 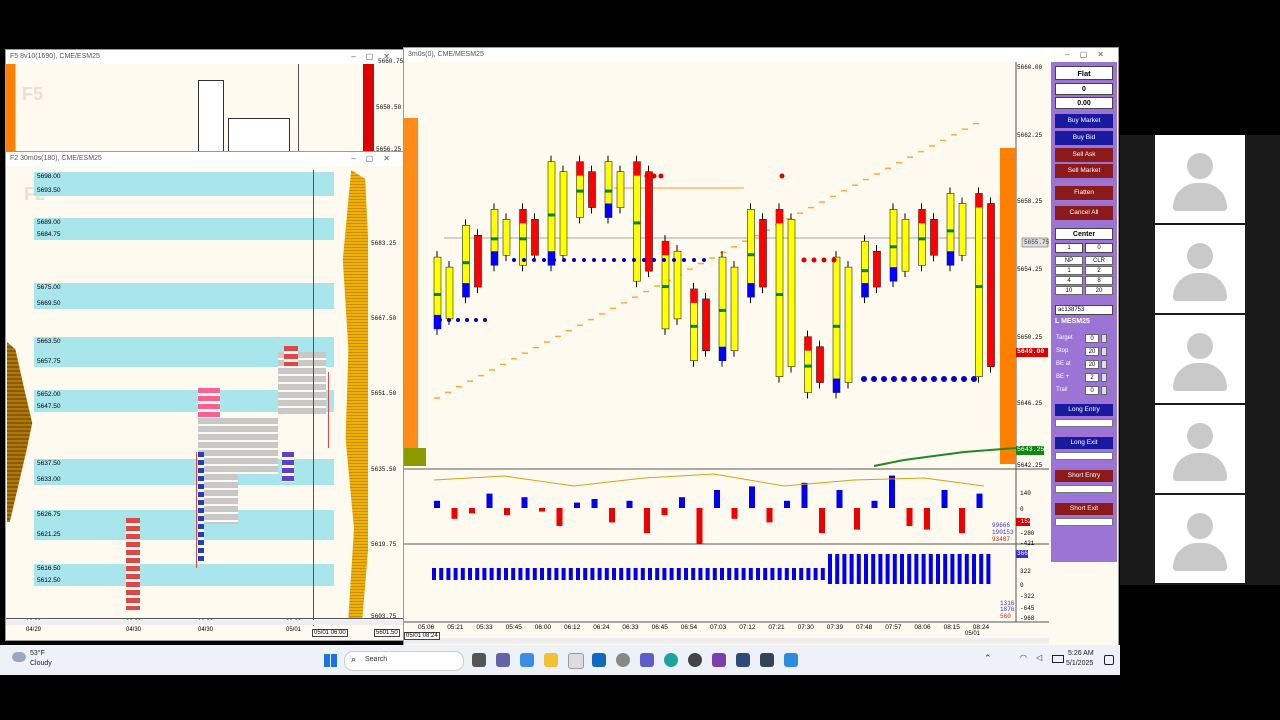 What do you see at coordinates (375, 159) in the screenshot?
I see `window-controls: –▢✕` at bounding box center [375, 159].